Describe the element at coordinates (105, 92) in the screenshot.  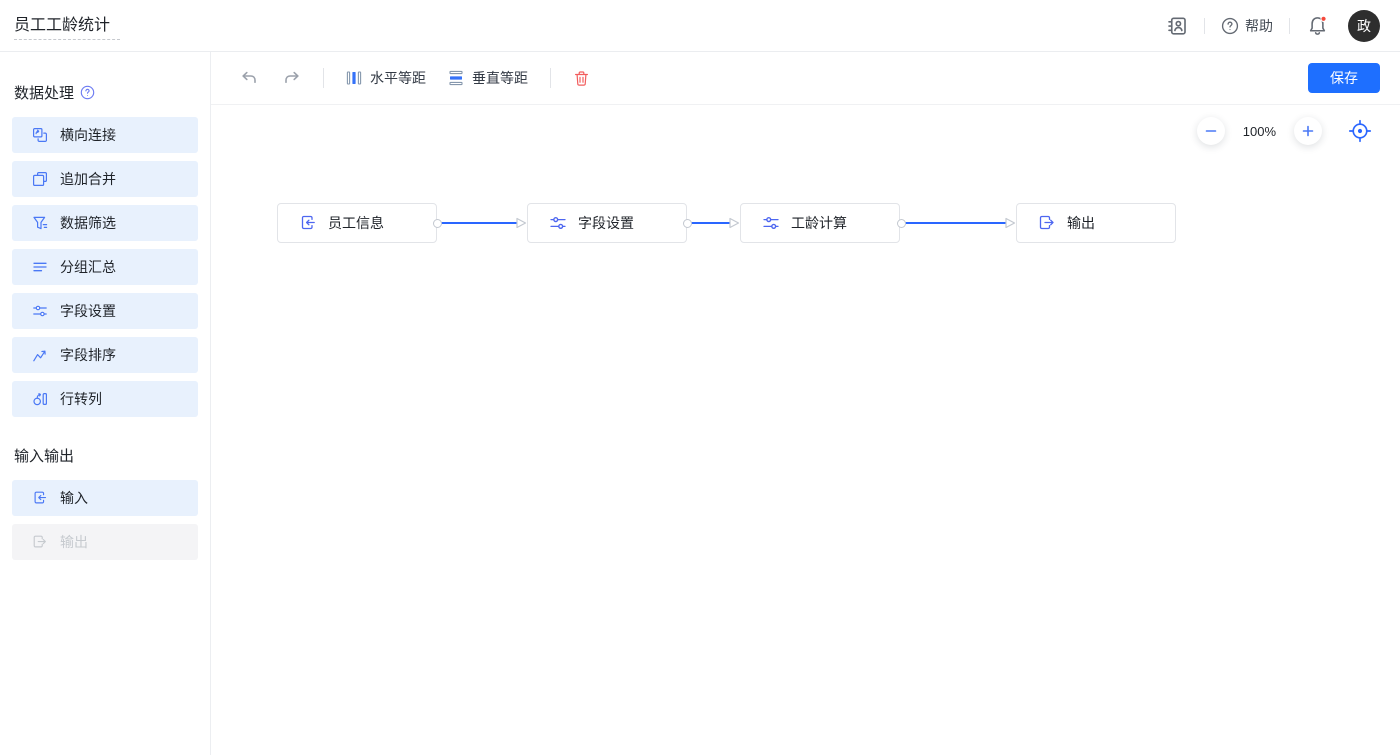
I see `section-title-data-processing: 数据处理` at that location.